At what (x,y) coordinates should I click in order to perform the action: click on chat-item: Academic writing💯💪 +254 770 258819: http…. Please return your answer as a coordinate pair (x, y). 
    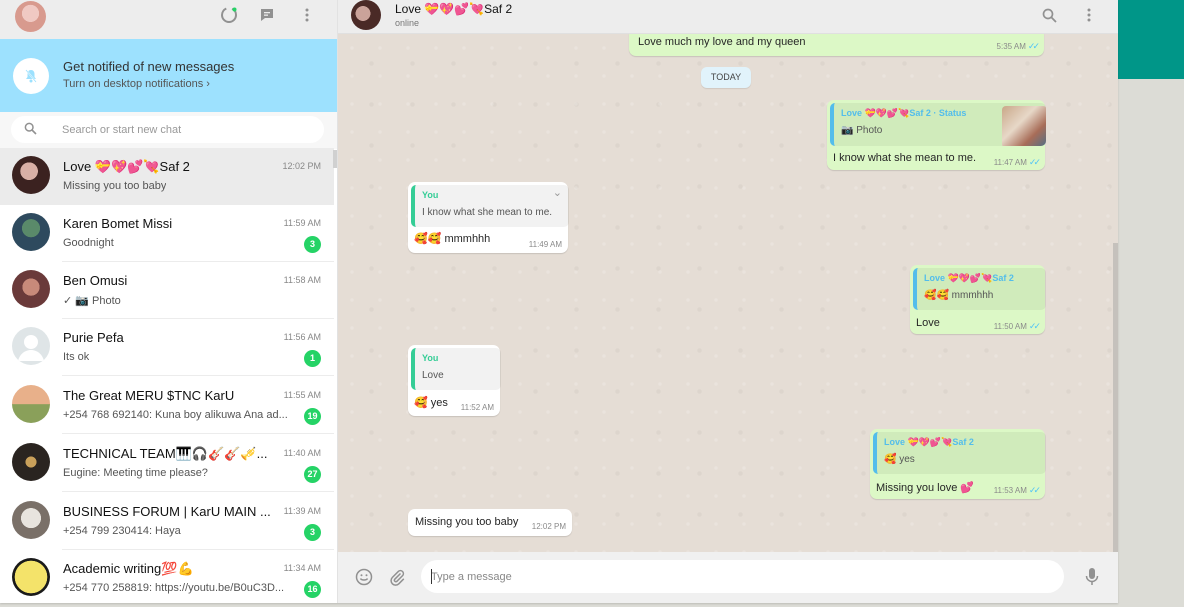
    Looking at the image, I should click on (167, 576).